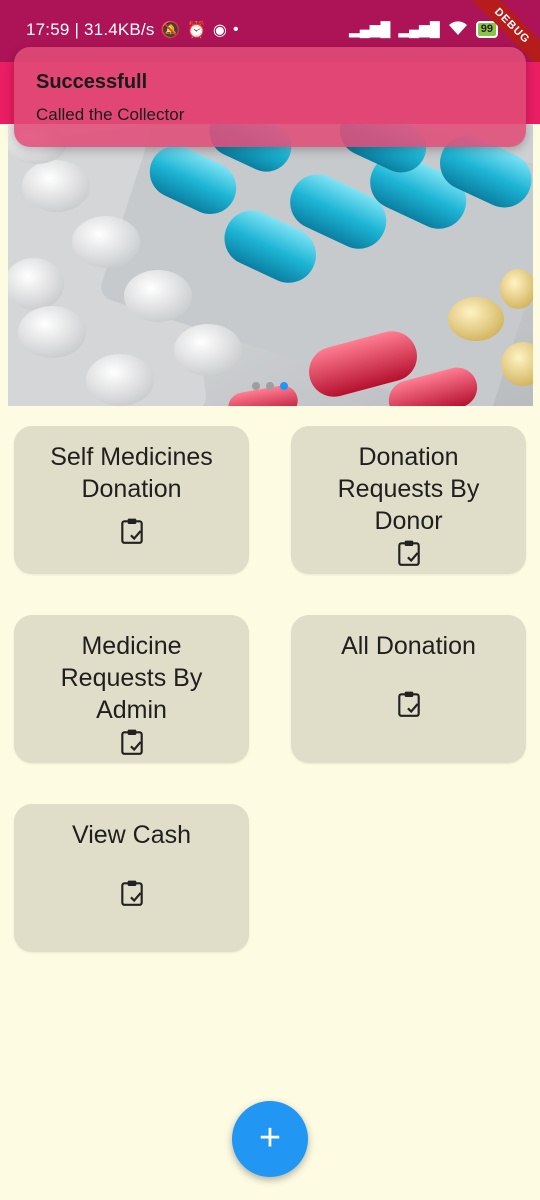 The height and width of the screenshot is (1200, 540). I want to click on card-label: All Donation, so click(408, 646).